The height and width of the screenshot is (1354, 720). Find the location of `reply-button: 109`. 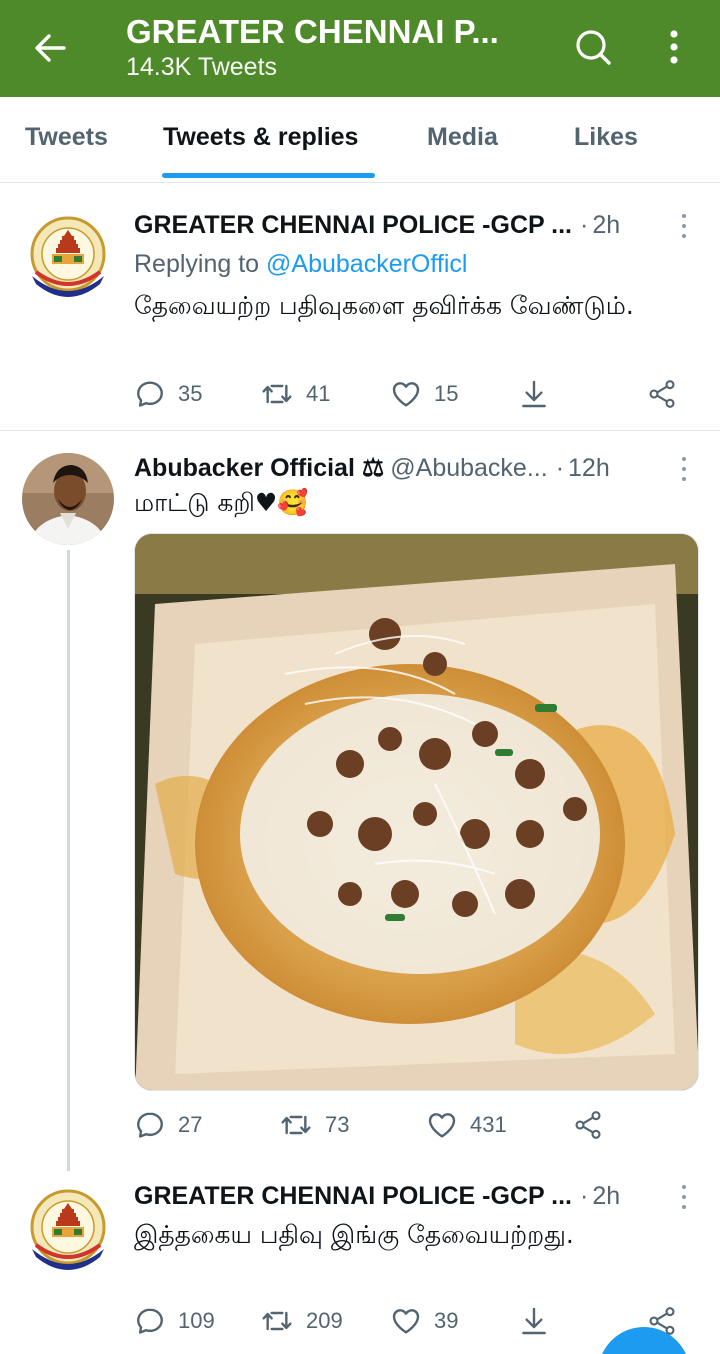

reply-button: 109 is located at coordinates (174, 1321).